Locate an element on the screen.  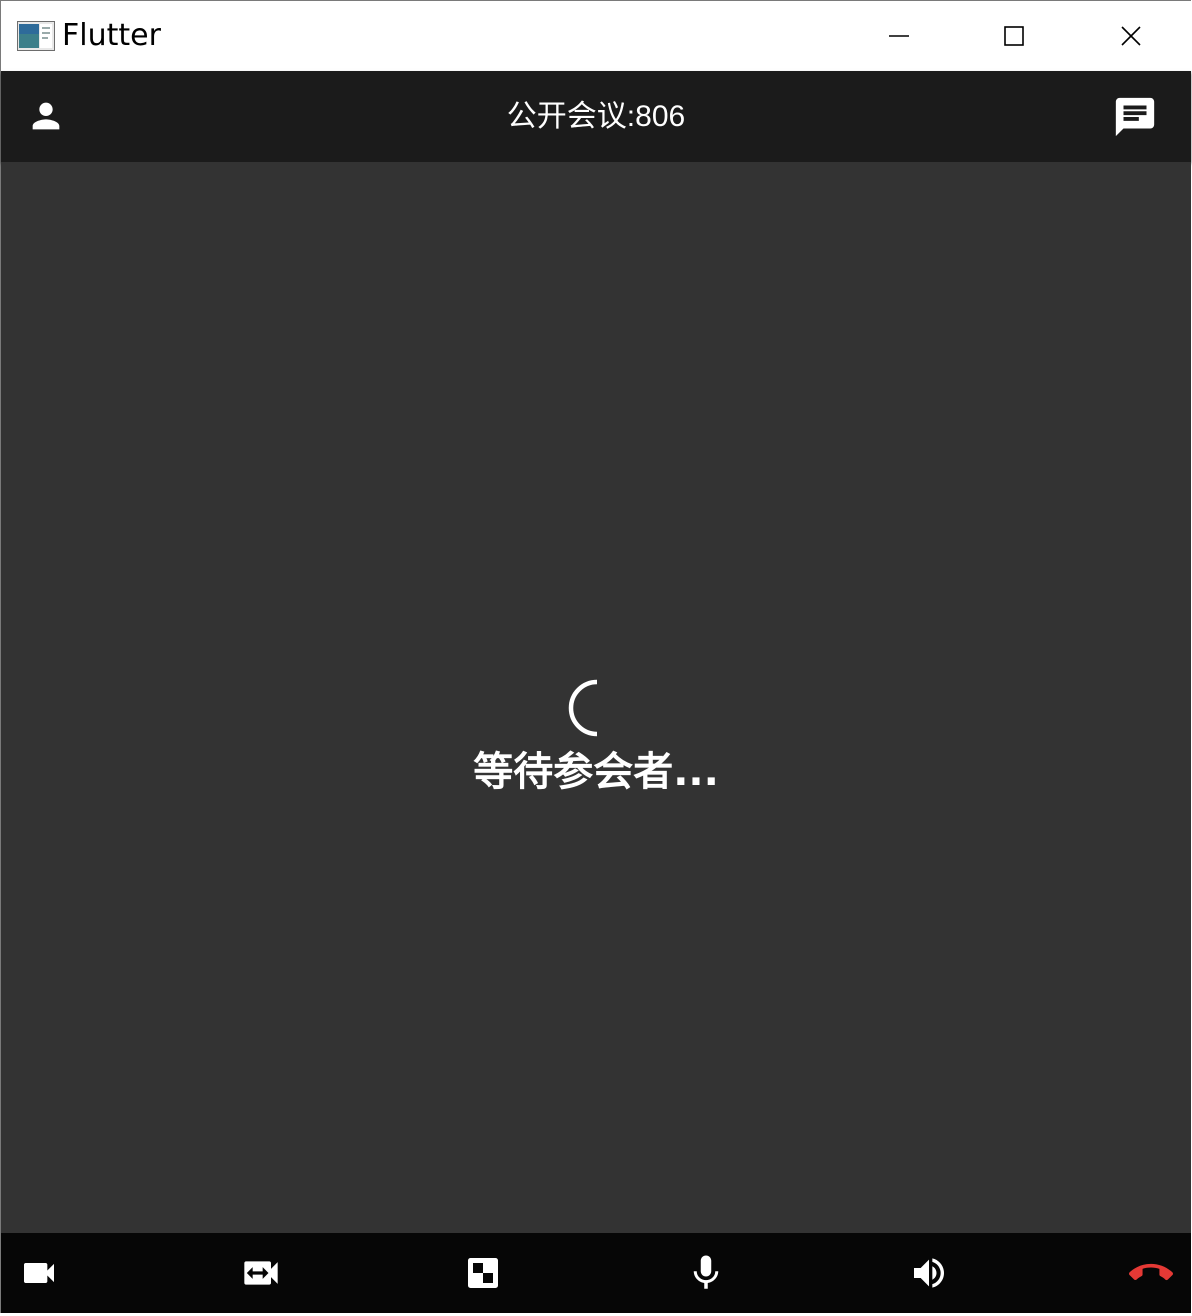
participants-button is located at coordinates (46, 116).